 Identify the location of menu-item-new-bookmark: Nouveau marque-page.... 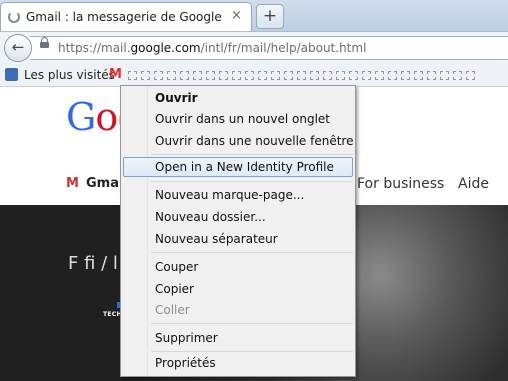
(238, 195).